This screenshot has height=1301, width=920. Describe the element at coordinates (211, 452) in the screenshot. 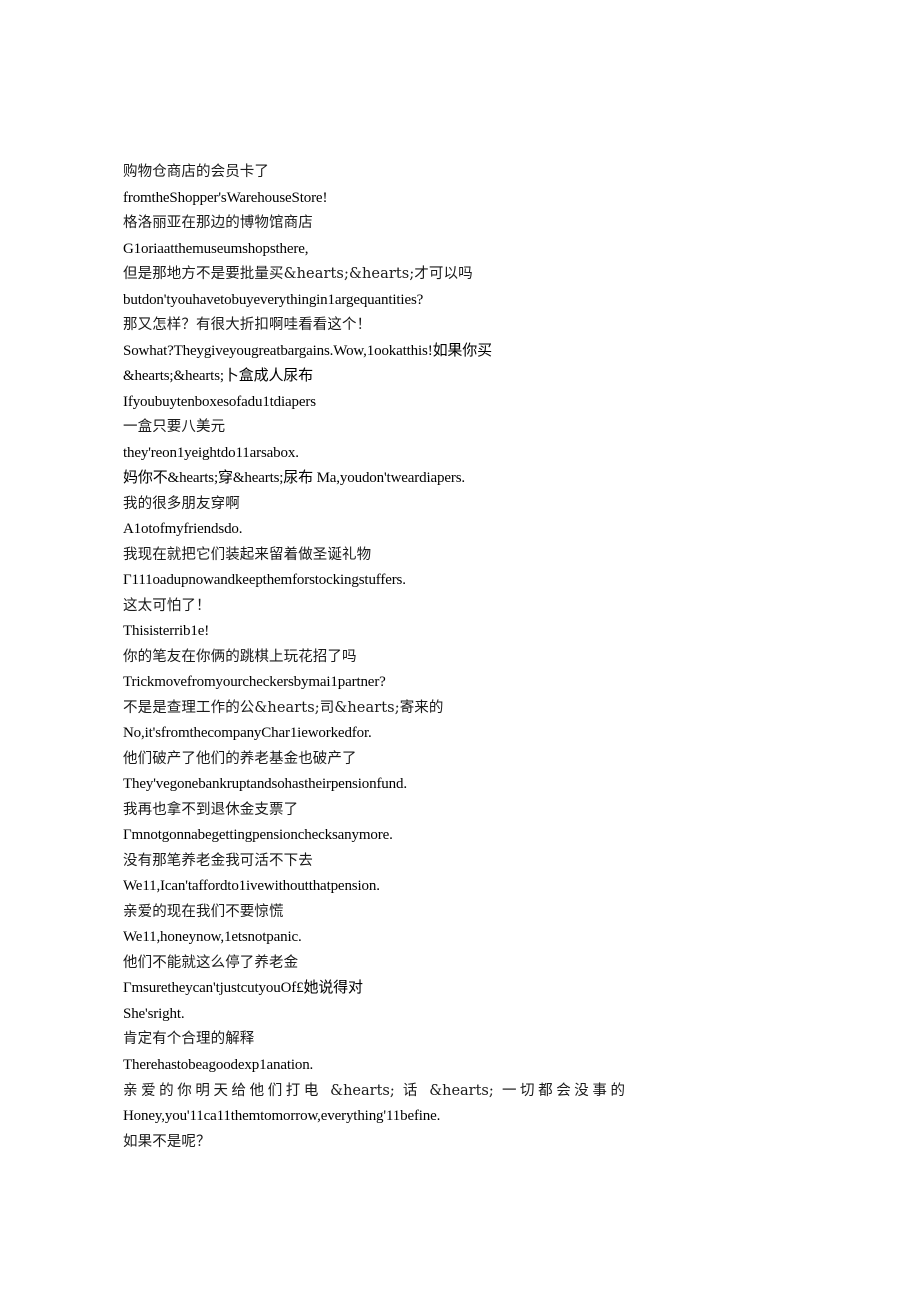

I see `transcript-line: they'reon1yeightdo11arsabox.` at that location.